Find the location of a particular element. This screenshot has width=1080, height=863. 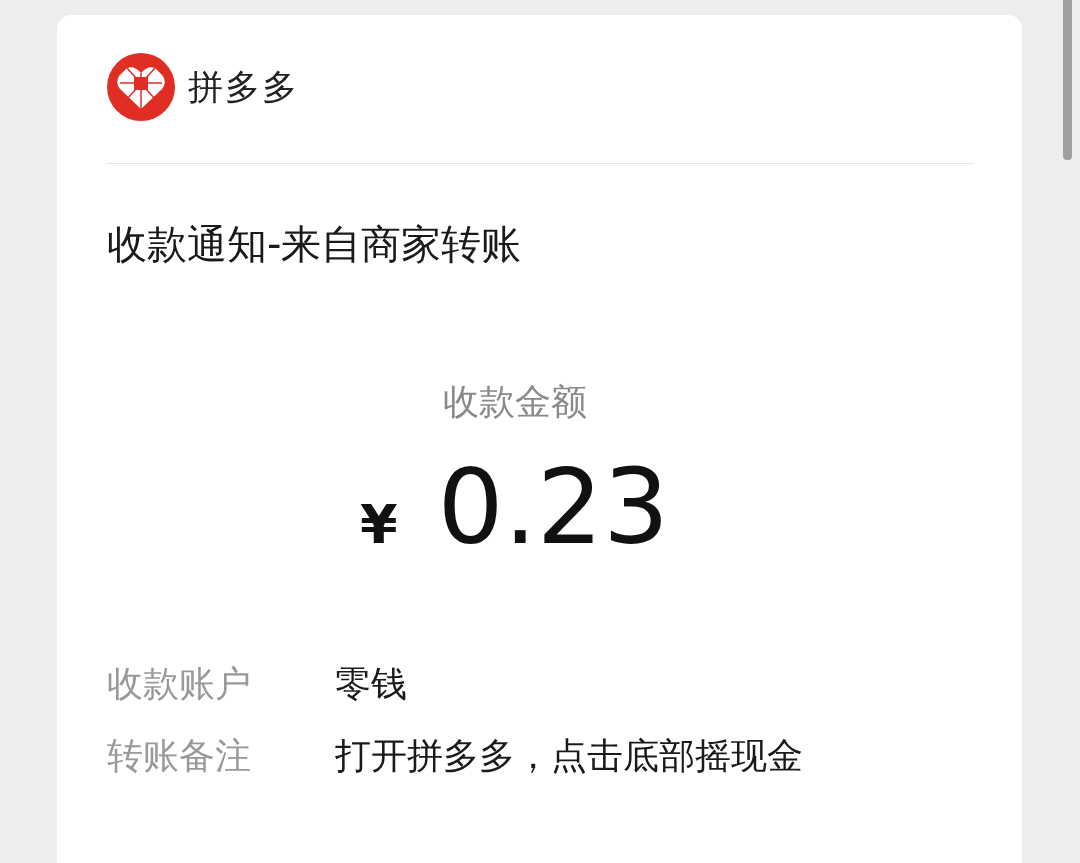

detail-label: 转账备注 is located at coordinates (179, 756).